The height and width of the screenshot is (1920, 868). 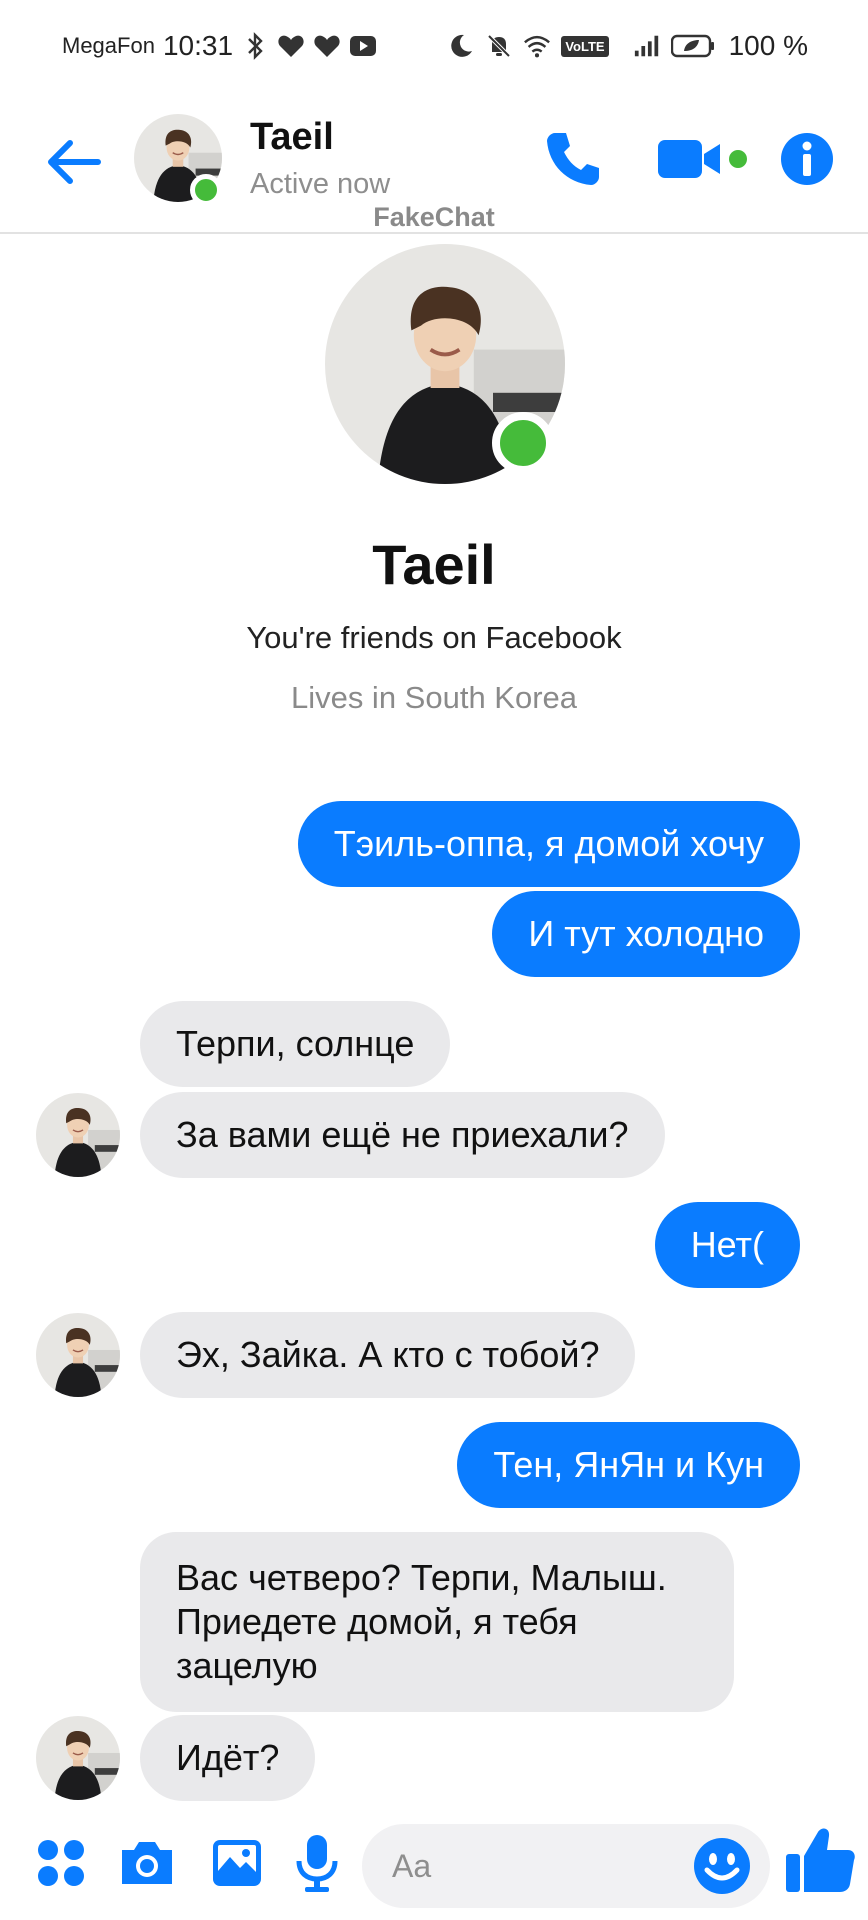 I want to click on active-status: Active now, so click(x=320, y=184).